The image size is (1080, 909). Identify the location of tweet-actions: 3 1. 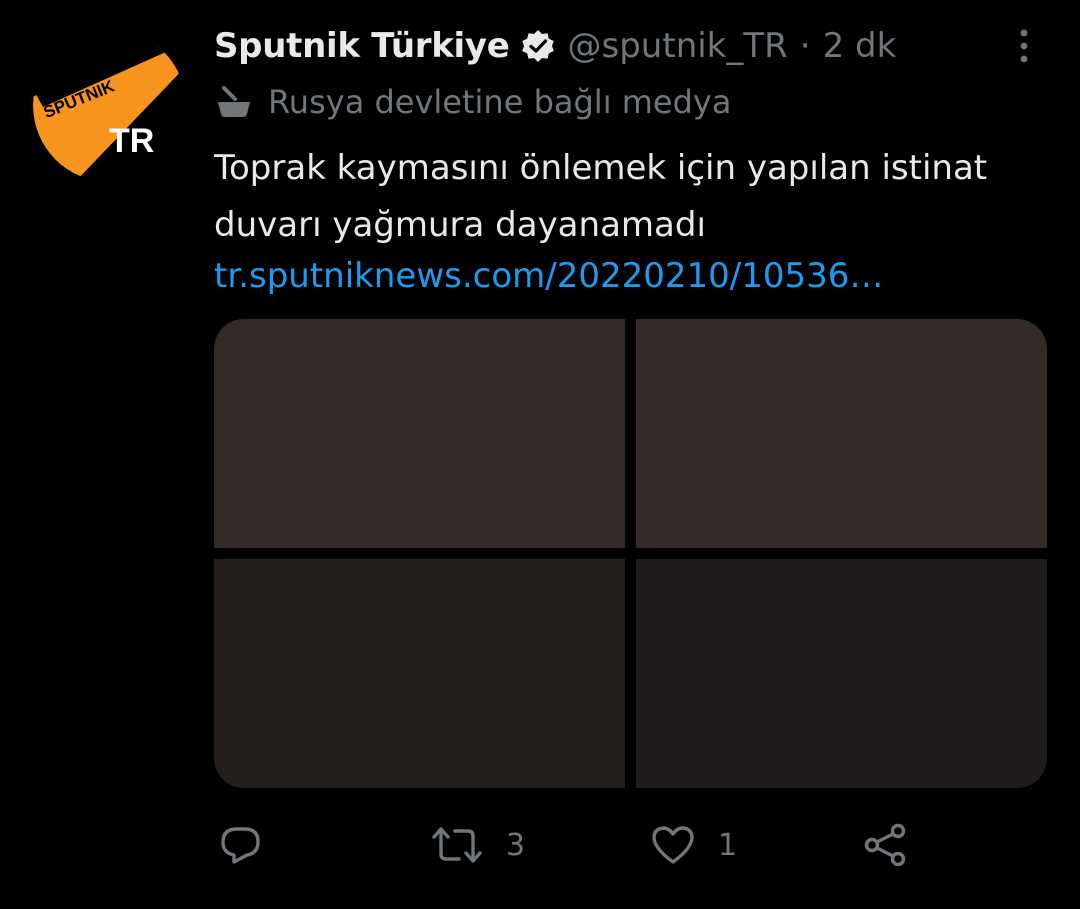
(540, 845).